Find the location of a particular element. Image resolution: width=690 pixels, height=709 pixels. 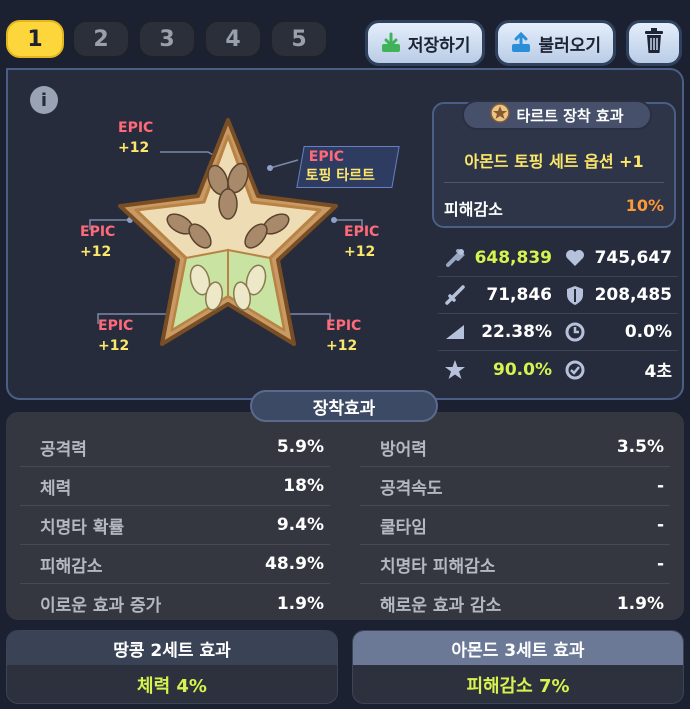

equip-label: 방어력 is located at coordinates (403, 449).